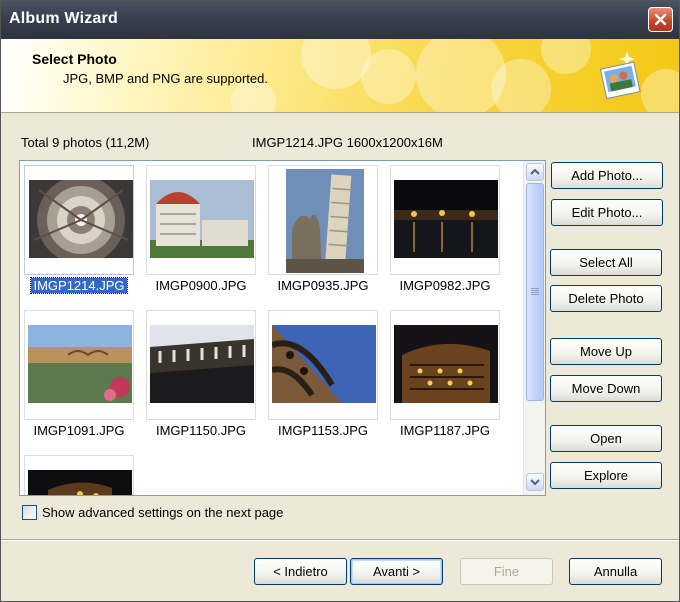  Describe the element at coordinates (74, 59) in the screenshot. I see `header-title: Select Photo` at that location.